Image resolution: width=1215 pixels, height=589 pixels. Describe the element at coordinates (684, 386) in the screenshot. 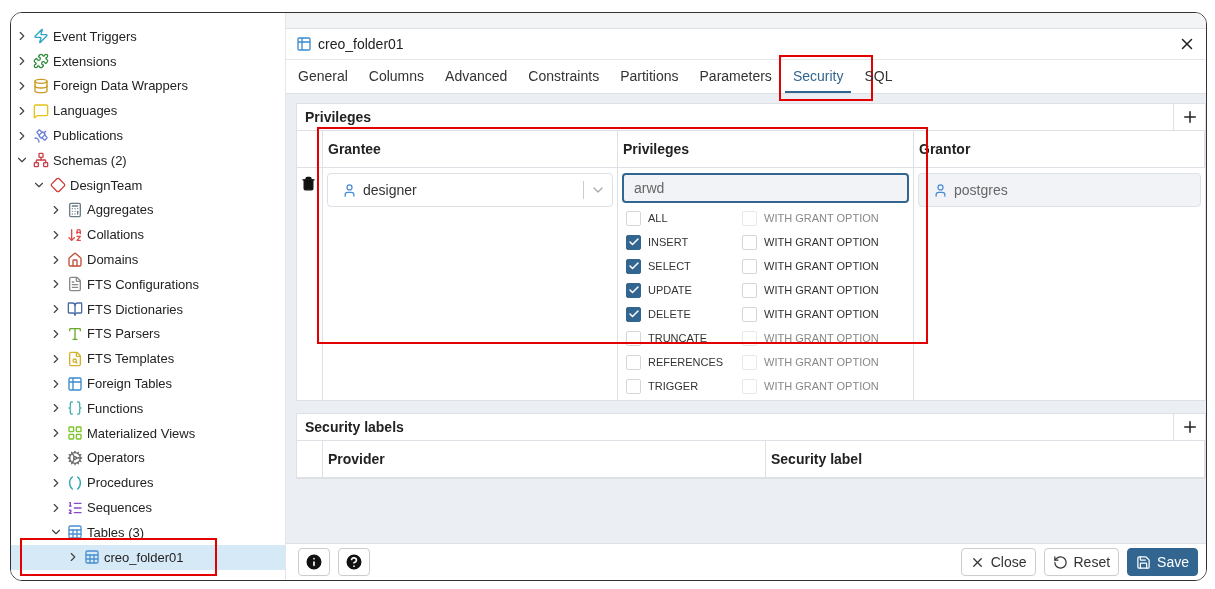

I see `privilege-checkbox: TRIGGER` at that location.